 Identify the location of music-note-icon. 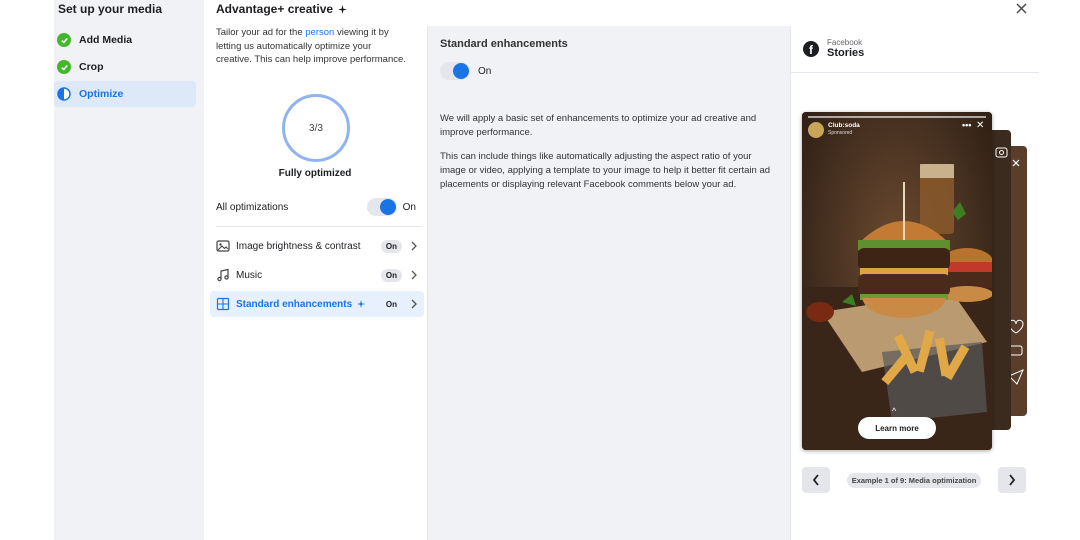
(223, 275).